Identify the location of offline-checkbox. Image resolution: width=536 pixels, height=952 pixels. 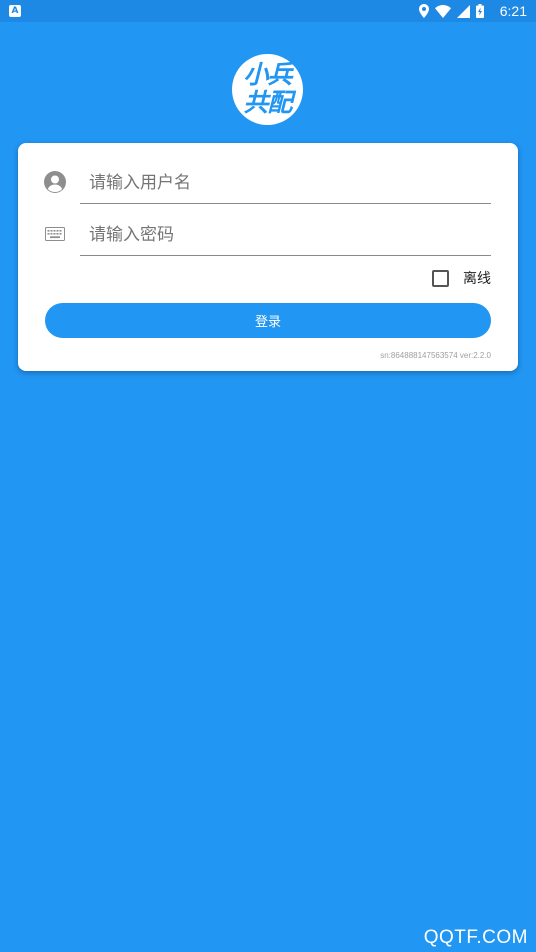
(440, 278).